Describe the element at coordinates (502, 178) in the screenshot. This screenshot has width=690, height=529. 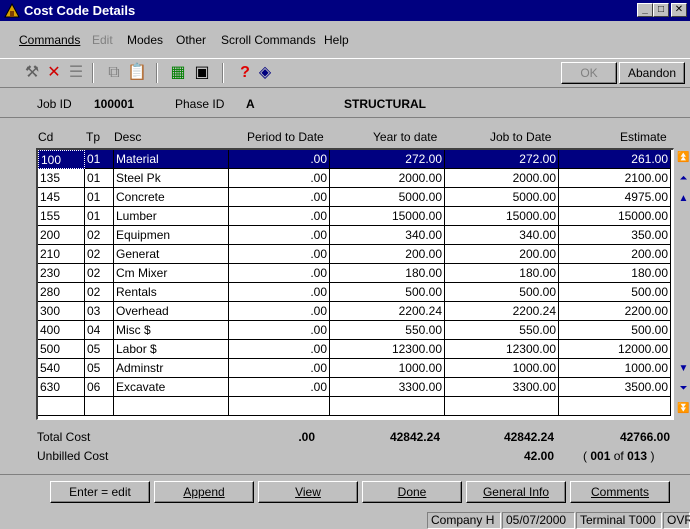
I see `cell-job-to-date: 2000.00` at that location.